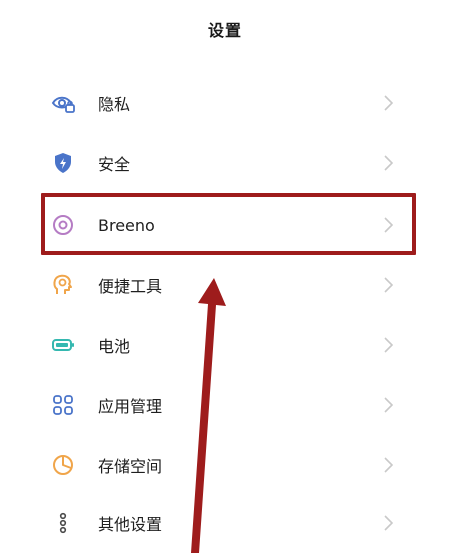  What do you see at coordinates (225, 103) in the screenshot?
I see `settings-item-privacy: 隐私` at bounding box center [225, 103].